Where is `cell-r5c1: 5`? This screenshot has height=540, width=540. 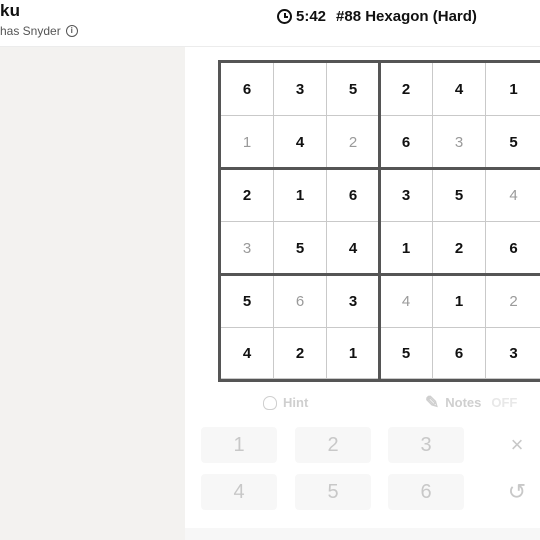 cell-r5c1: 5 is located at coordinates (247, 301).